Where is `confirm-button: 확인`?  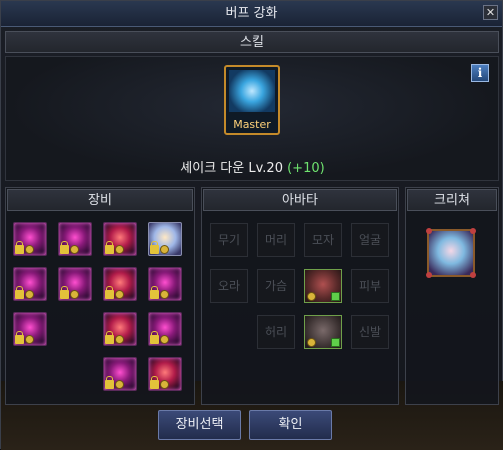
confirm-button: 확인 is located at coordinates (290, 425).